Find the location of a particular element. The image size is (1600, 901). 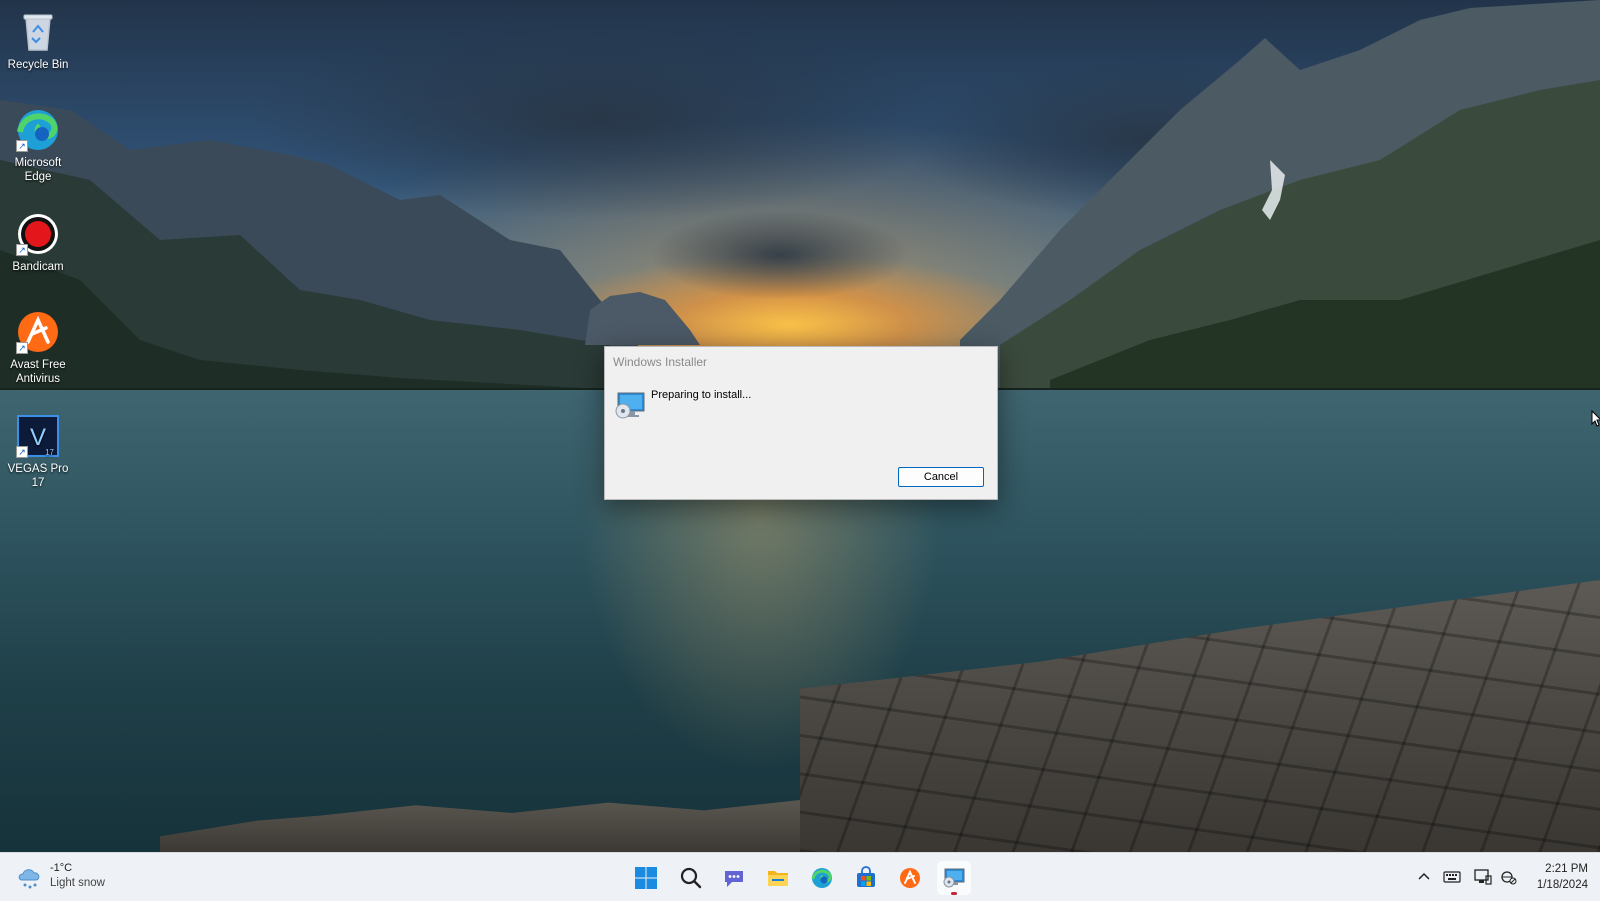

folder-icon is located at coordinates (778, 878).